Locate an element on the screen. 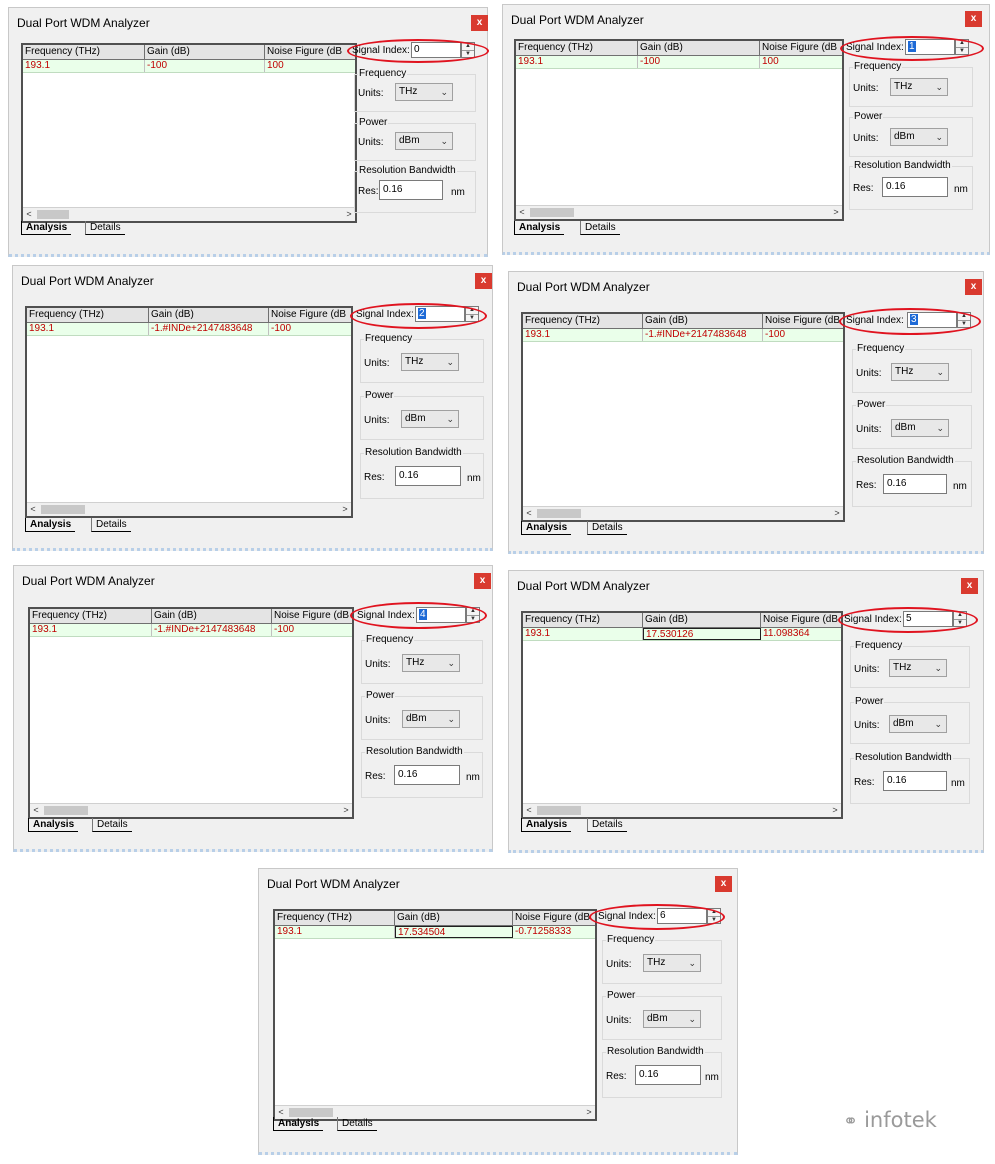 The height and width of the screenshot is (1164, 995). frequency-group: Frequency Units: THz ⌄ is located at coordinates (910, 664).